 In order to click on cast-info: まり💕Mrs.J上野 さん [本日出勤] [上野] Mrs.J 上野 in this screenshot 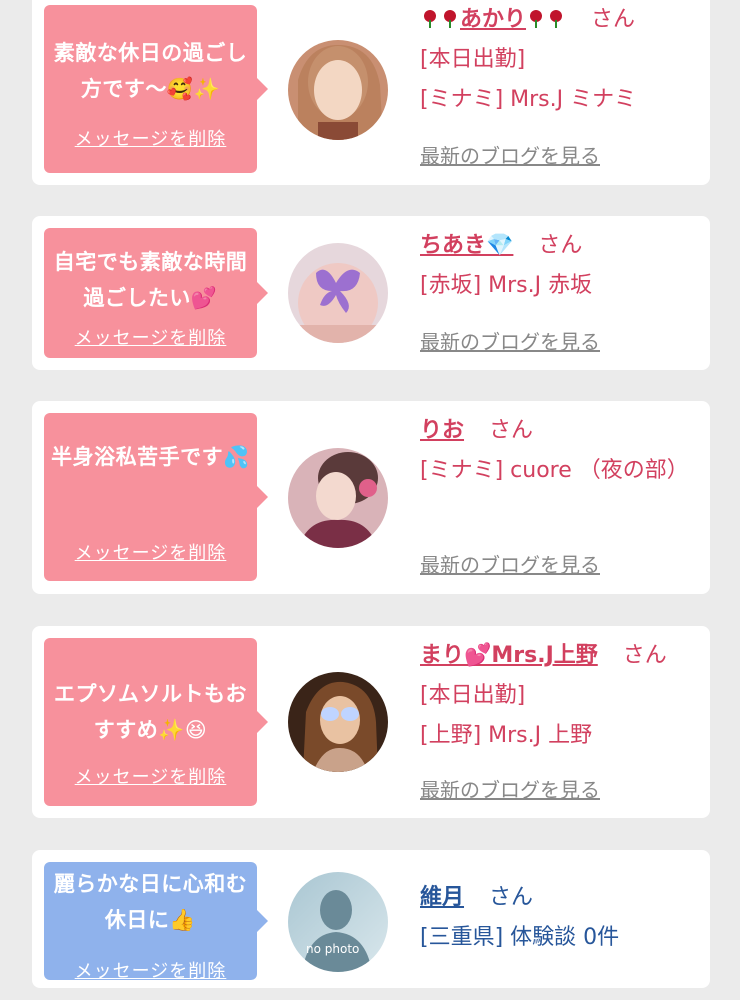, I will do `click(561, 696)`.